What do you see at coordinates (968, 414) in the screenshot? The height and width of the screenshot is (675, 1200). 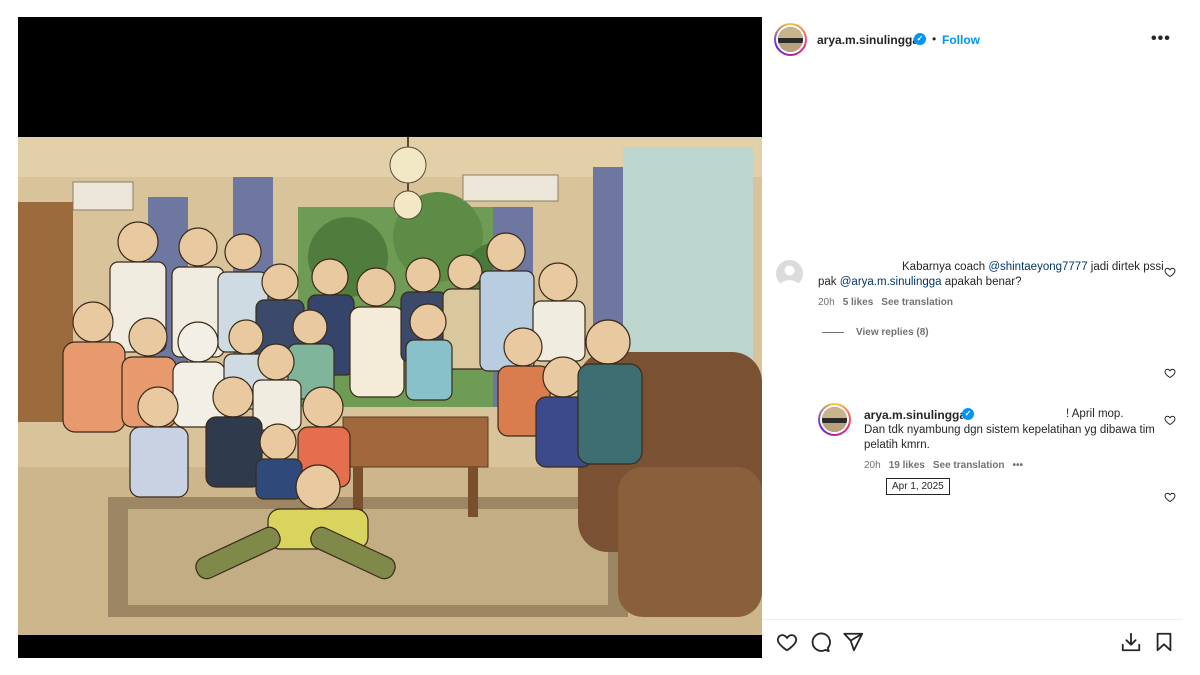 I see `reply-verified-badge-icon: ✓` at bounding box center [968, 414].